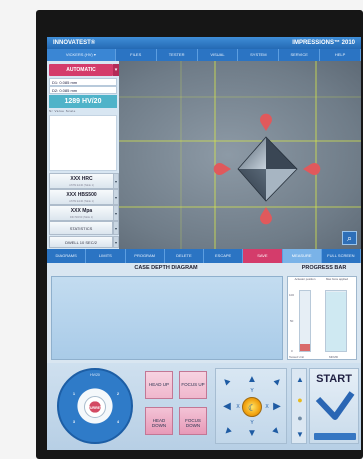  I want to click on checkmark-icon, so click(335, 405).